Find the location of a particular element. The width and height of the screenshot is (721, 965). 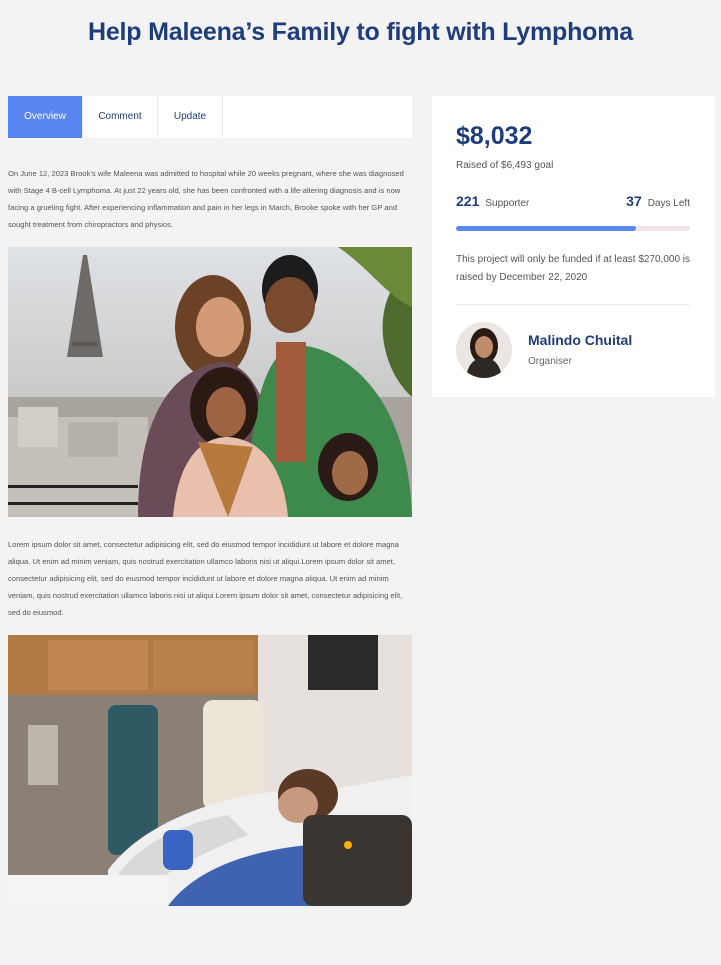

supporters-count: 221 is located at coordinates (468, 201).